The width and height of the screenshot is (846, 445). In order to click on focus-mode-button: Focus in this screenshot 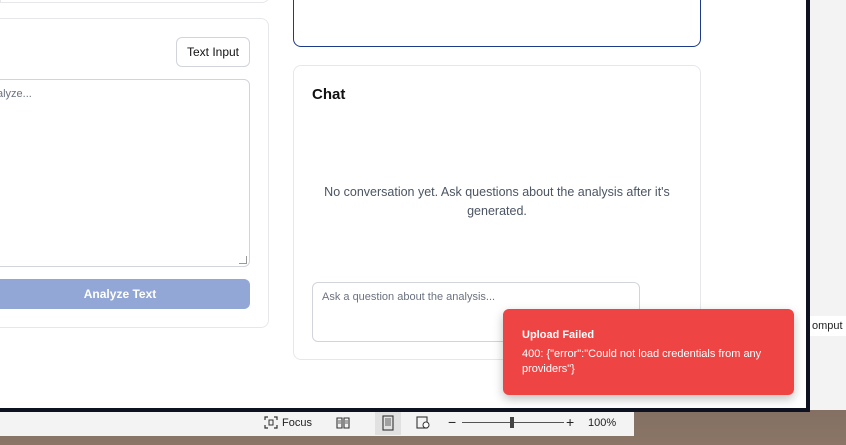, I will do `click(288, 422)`.